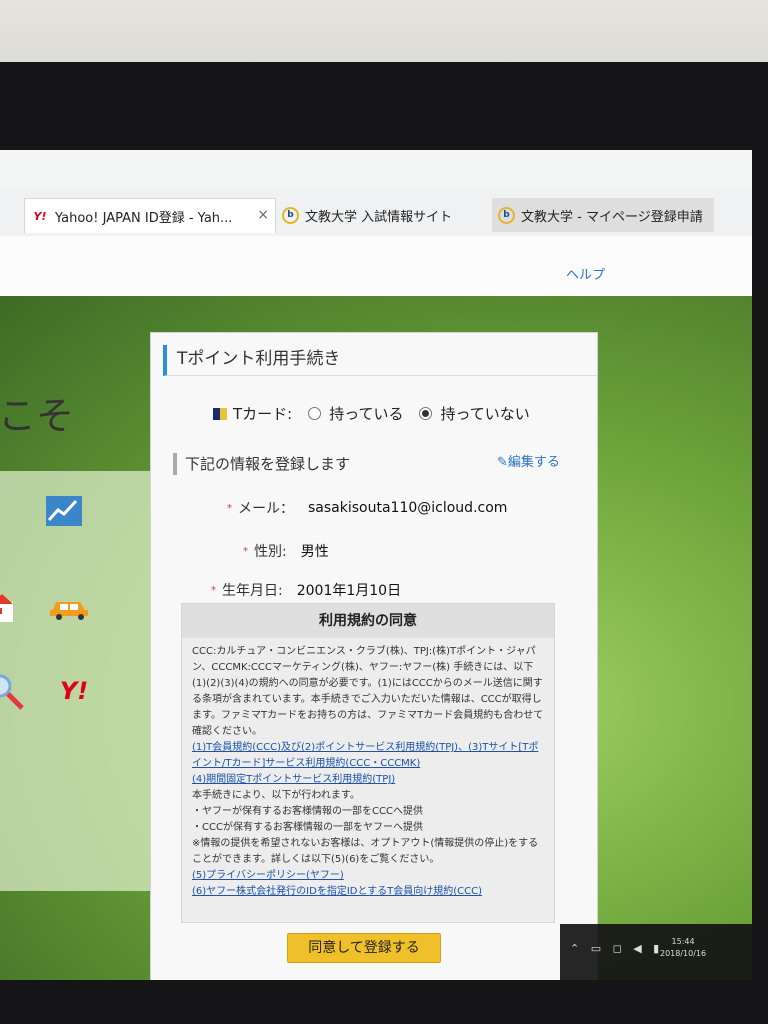 Image resolution: width=768 pixels, height=1024 pixels. What do you see at coordinates (426, 413) in the screenshot?
I see `radio-no-tcard` at bounding box center [426, 413].